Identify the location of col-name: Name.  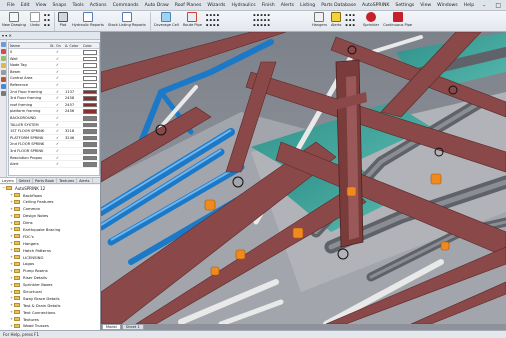
(29, 45).